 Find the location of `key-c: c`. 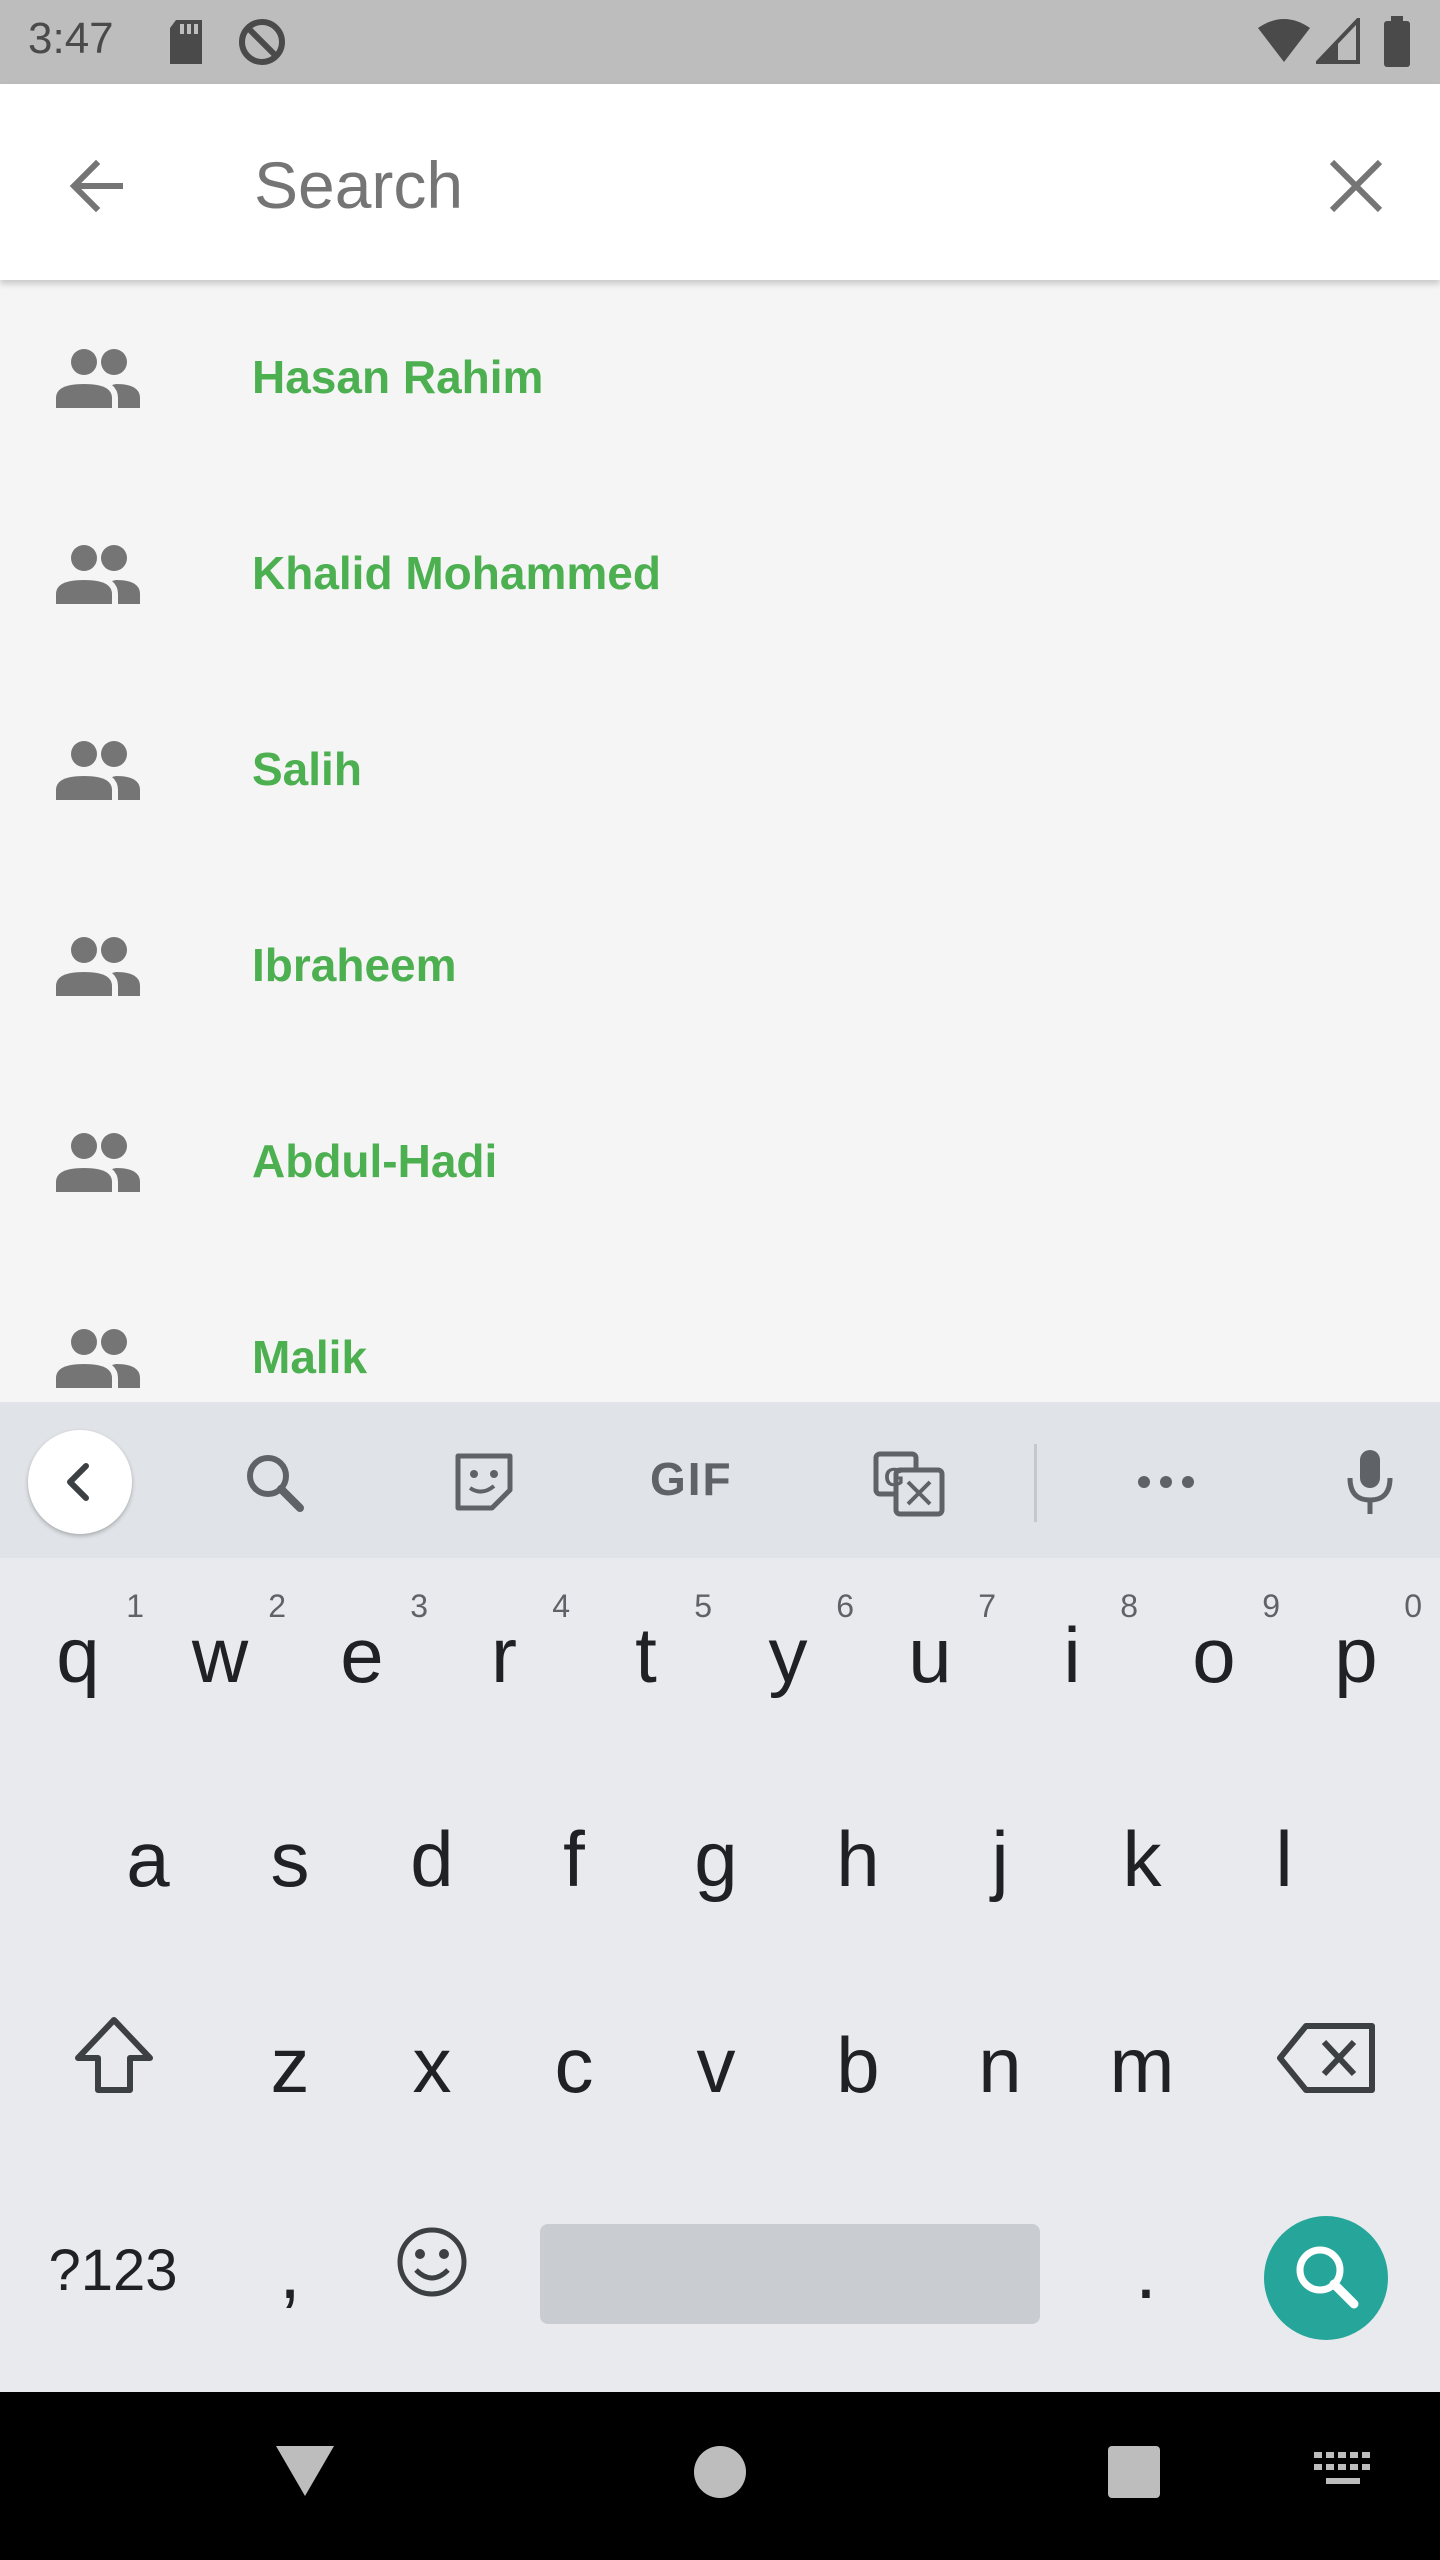

key-c: c is located at coordinates (574, 2058).